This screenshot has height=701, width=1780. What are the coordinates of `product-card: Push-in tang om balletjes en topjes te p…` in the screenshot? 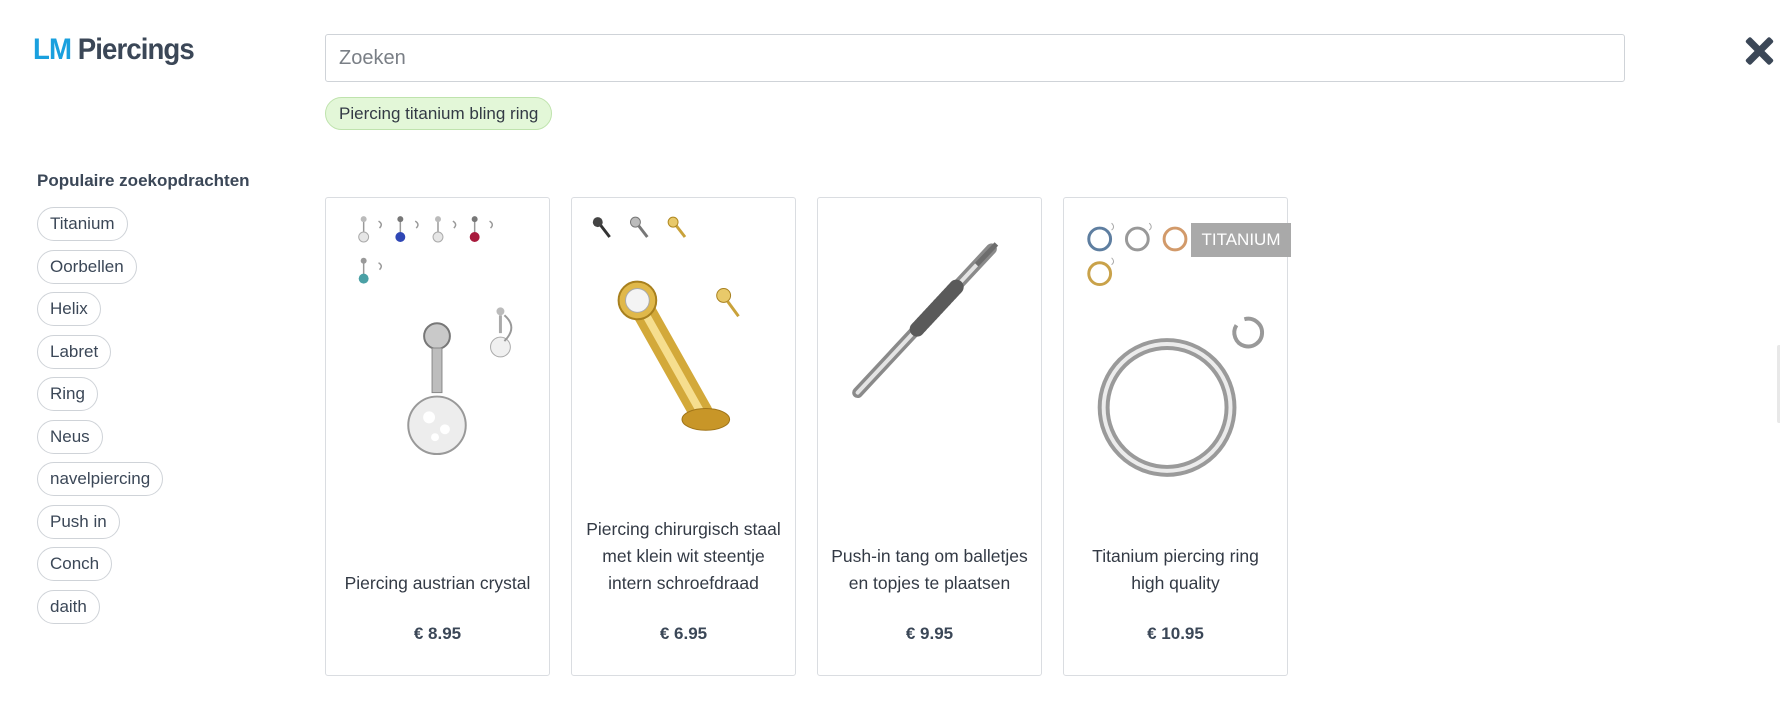 It's located at (929, 436).